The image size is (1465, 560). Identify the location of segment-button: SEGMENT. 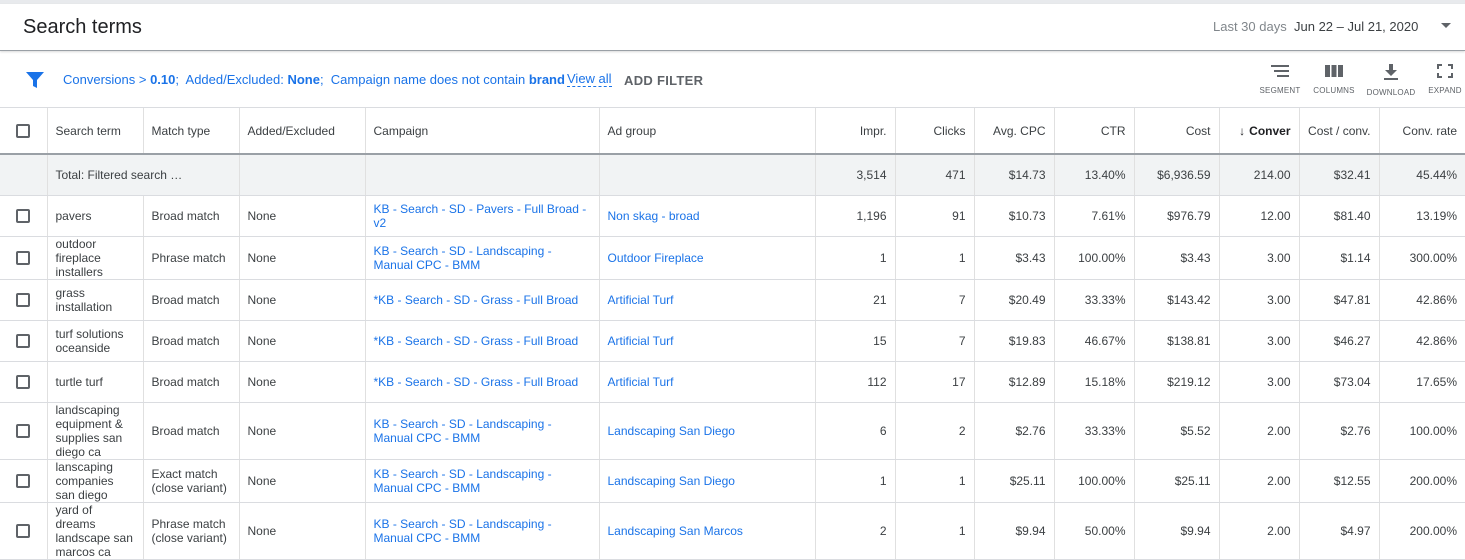
(1280, 84).